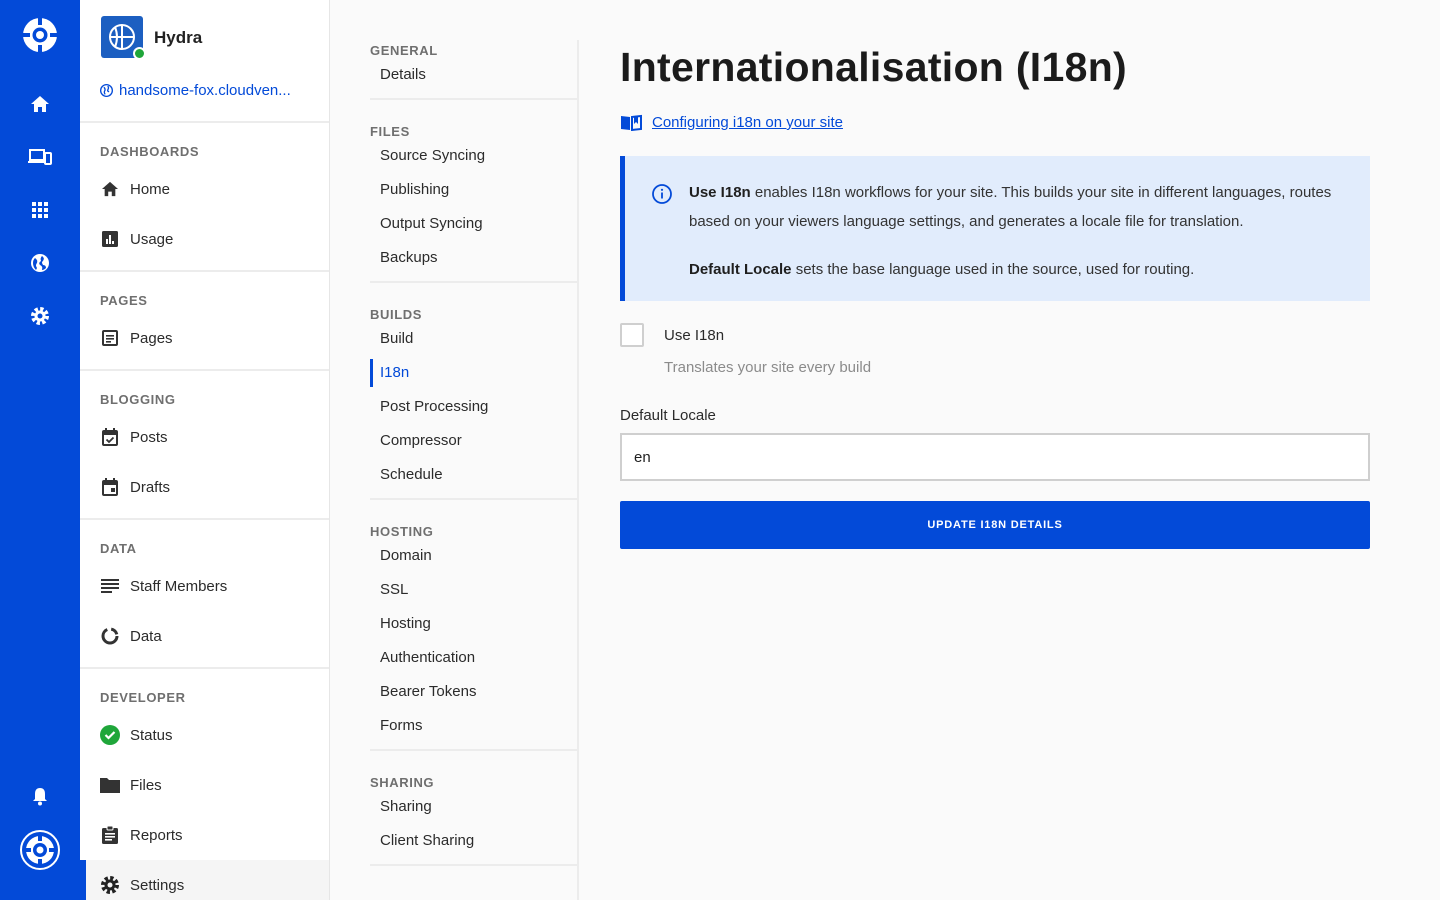  What do you see at coordinates (40, 450) in the screenshot?
I see `app-rail` at bounding box center [40, 450].